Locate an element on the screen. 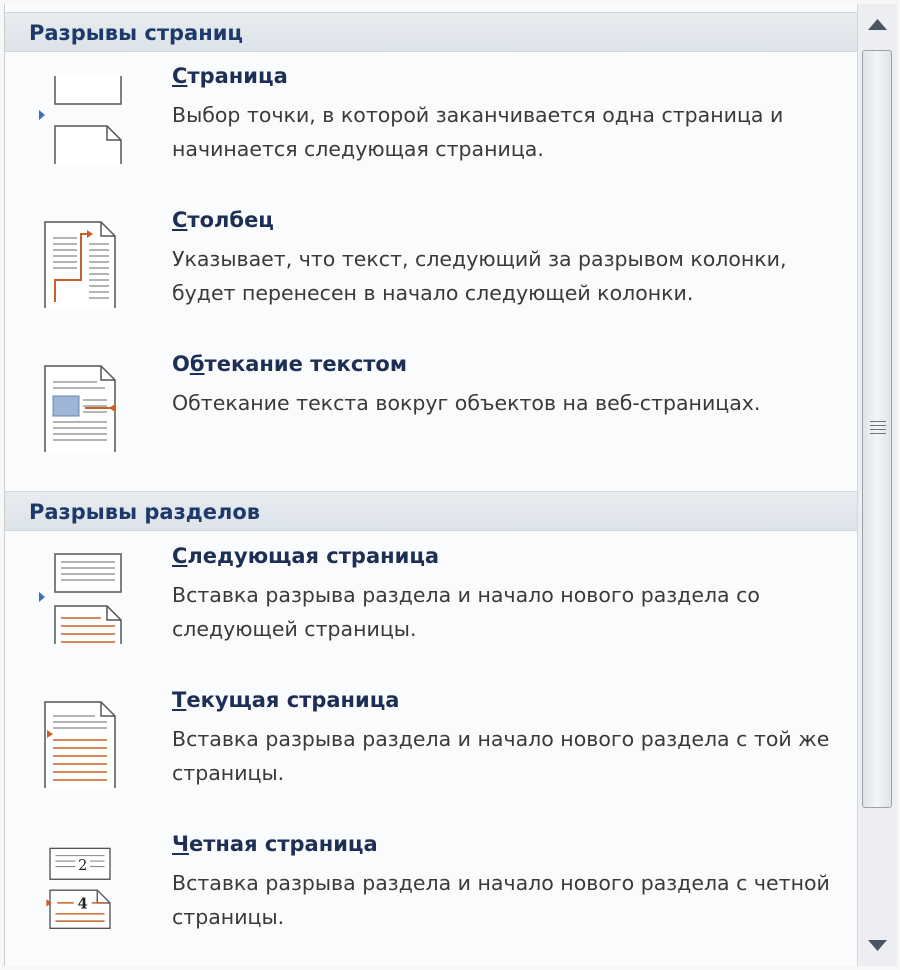  section-title: Разрывы страниц is located at coordinates (136, 33).